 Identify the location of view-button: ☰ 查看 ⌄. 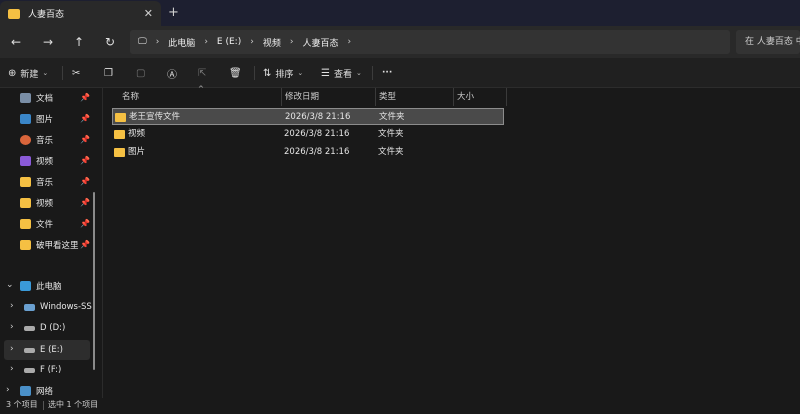
(341, 73).